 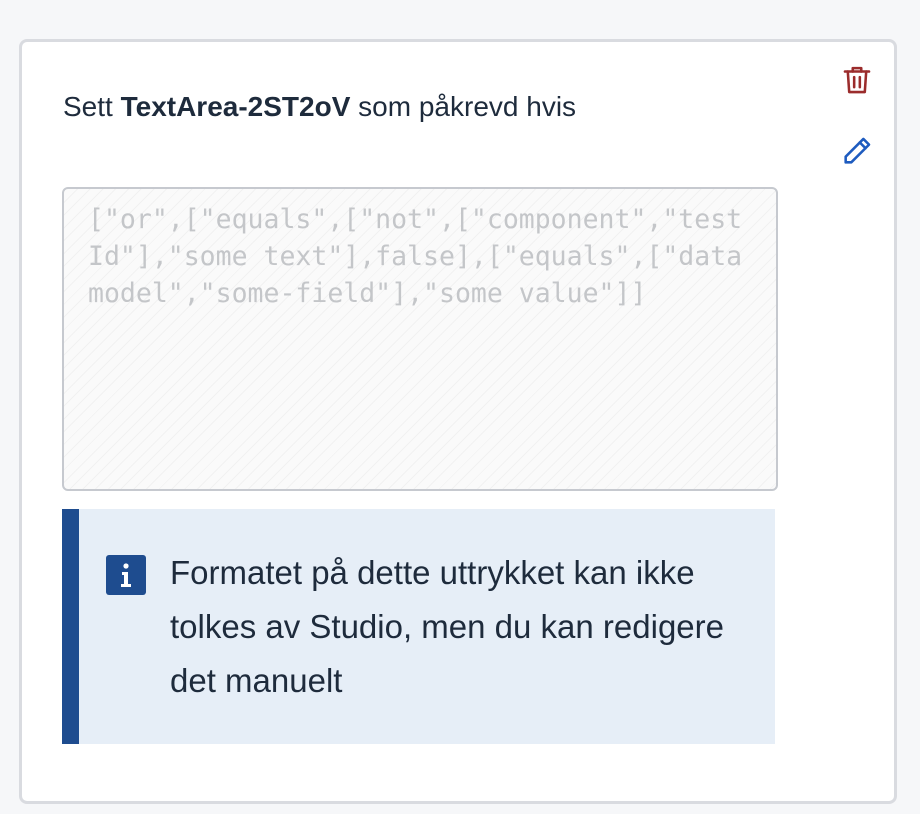 I want to click on trash-icon, so click(x=857, y=80).